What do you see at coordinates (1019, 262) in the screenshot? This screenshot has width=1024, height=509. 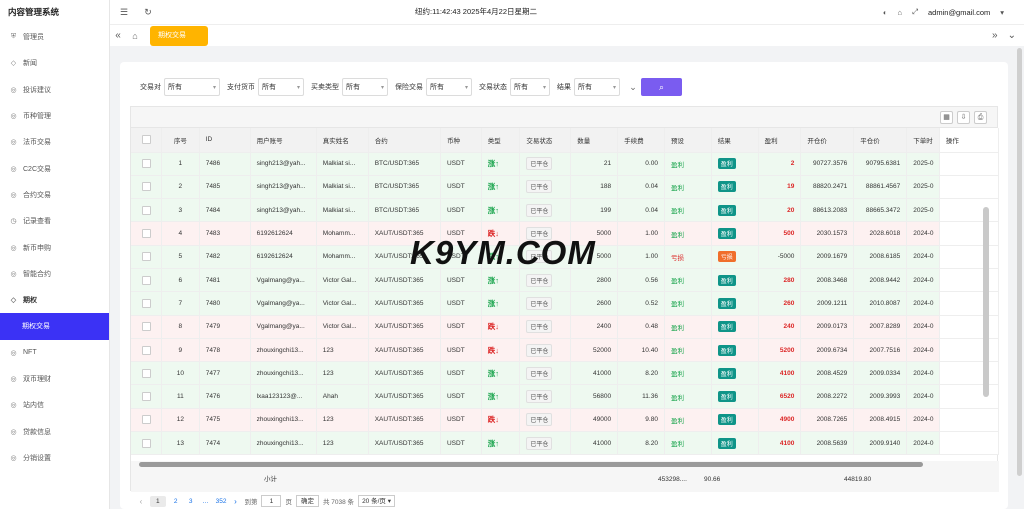 I see `page-scrollbar` at bounding box center [1019, 262].